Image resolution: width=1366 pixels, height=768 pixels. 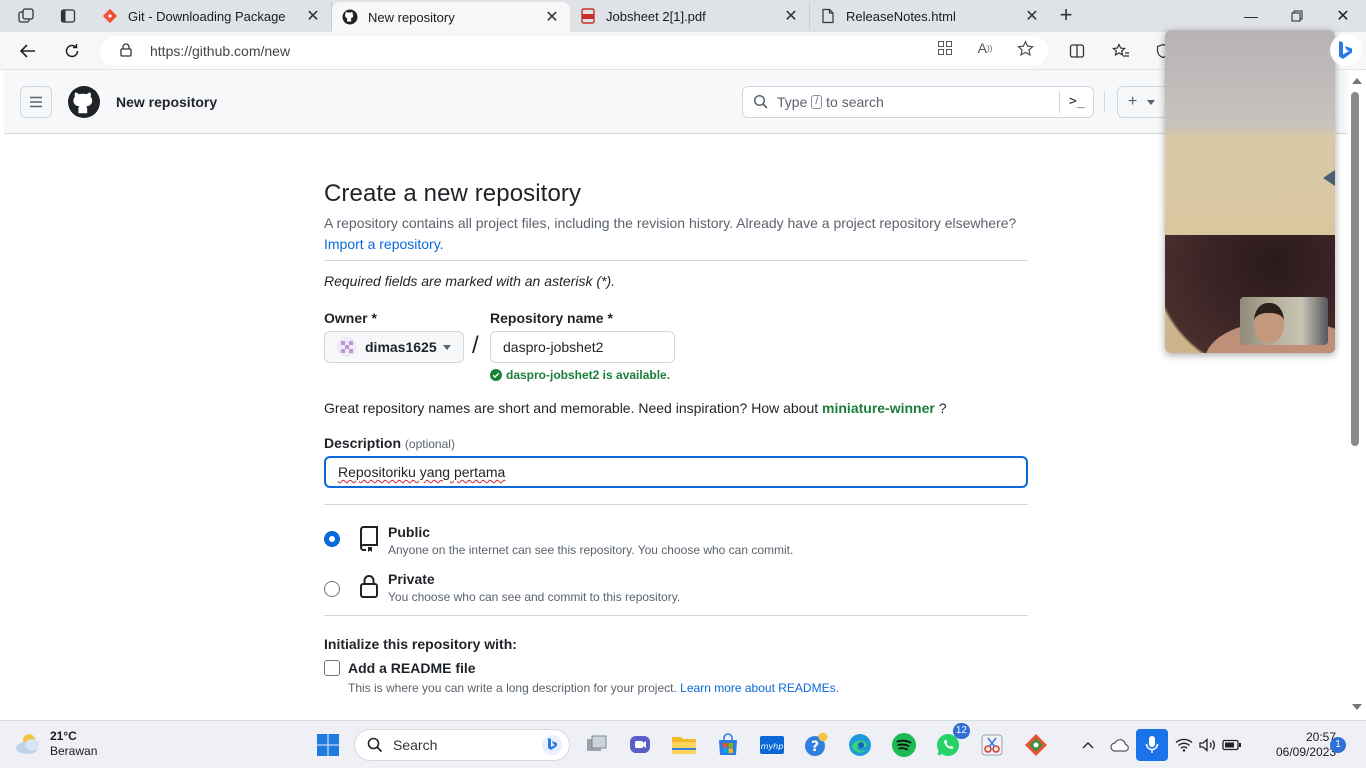 I want to click on description-label: Description (optional), so click(x=389, y=443).